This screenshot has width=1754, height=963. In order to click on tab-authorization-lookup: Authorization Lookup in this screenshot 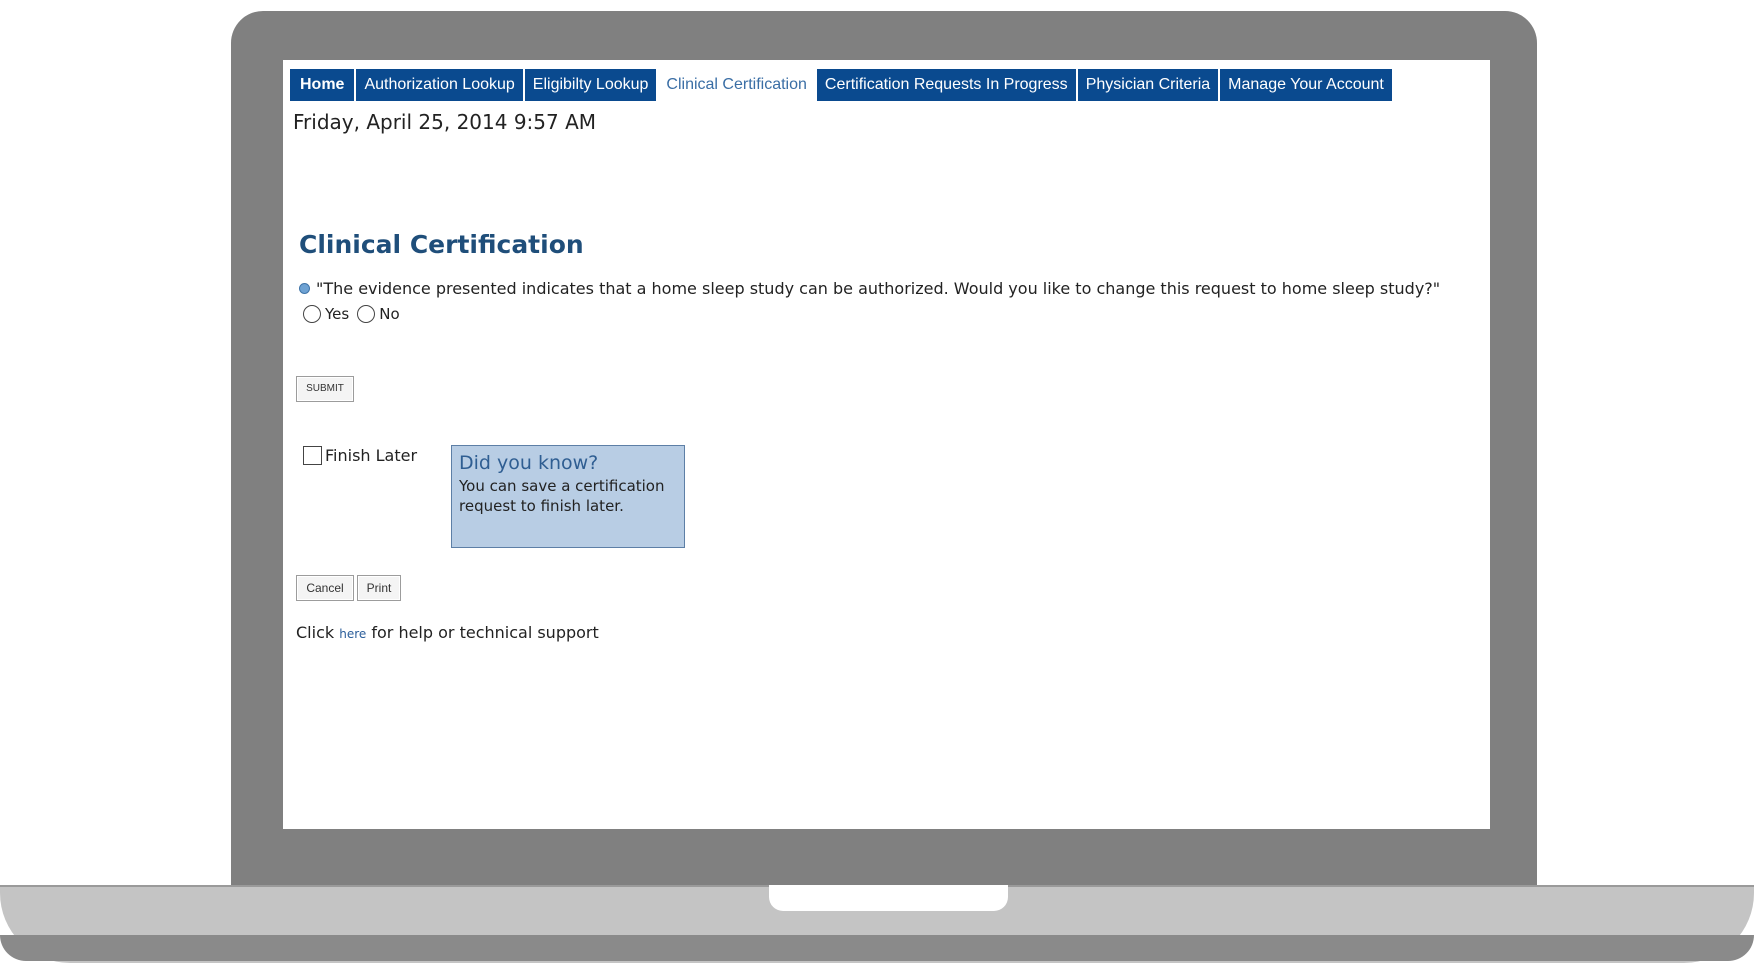, I will do `click(440, 85)`.